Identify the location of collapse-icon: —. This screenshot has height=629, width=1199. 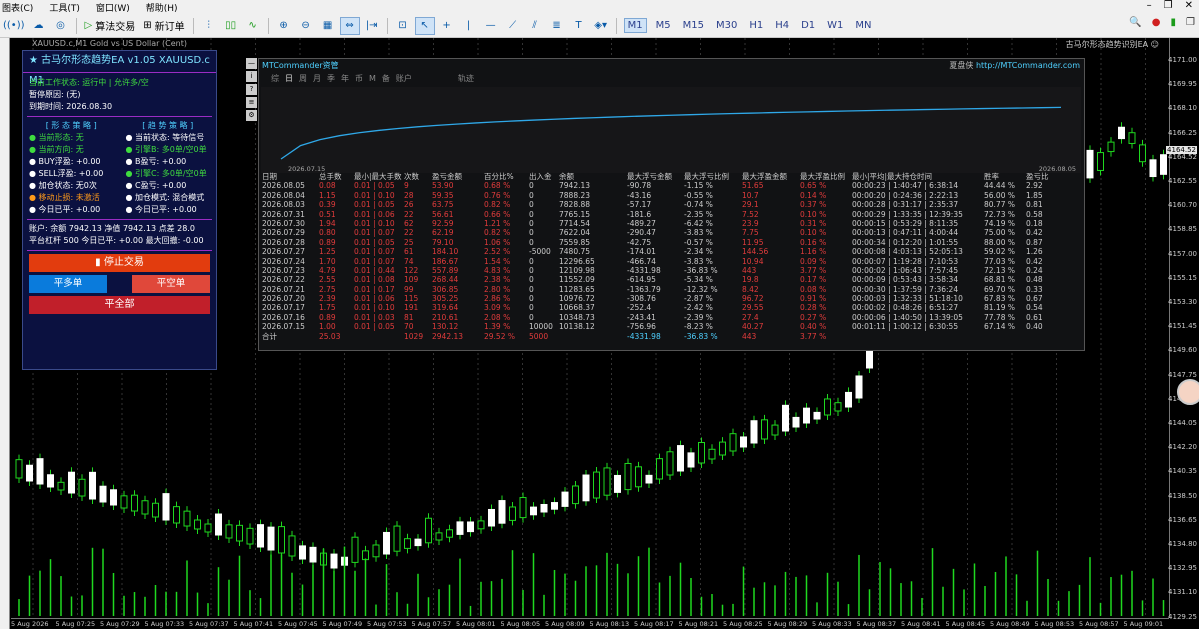
(251, 63).